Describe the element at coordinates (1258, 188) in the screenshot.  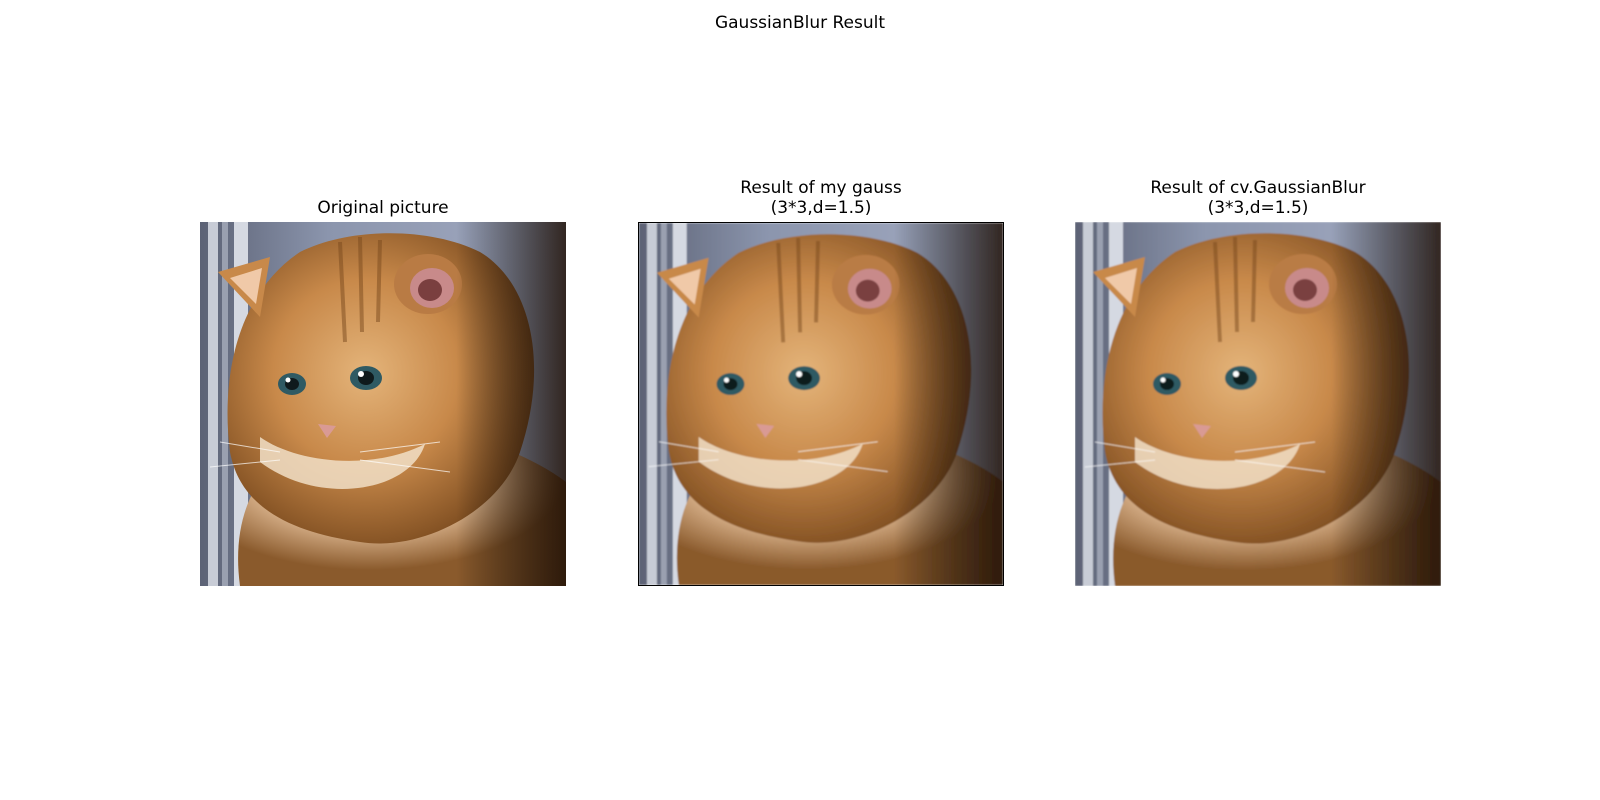
I see `panel-title-line: Result of cv.GaussianBlur` at that location.